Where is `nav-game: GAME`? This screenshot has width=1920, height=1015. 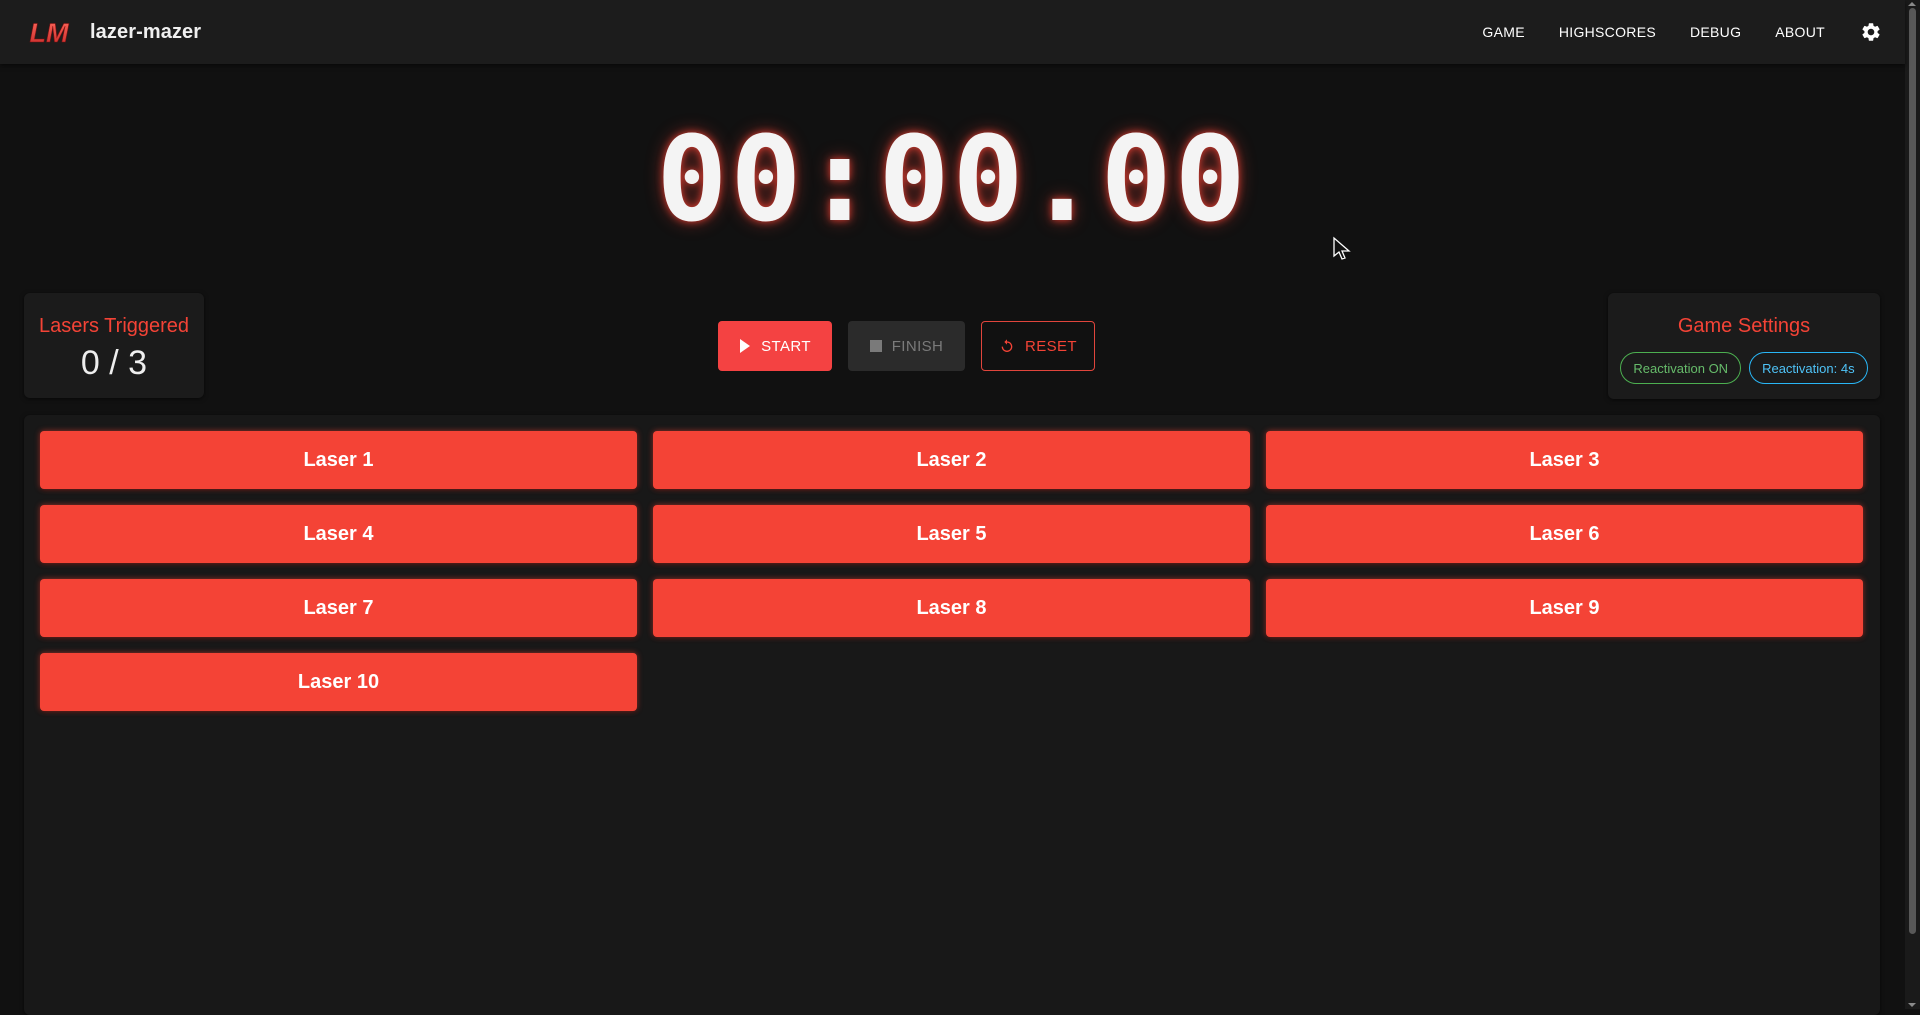 nav-game: GAME is located at coordinates (1503, 32).